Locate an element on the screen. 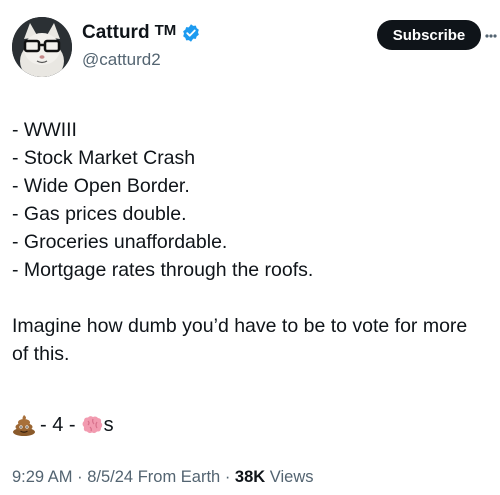  list-item: - Groceries unaffordable. is located at coordinates (120, 242).